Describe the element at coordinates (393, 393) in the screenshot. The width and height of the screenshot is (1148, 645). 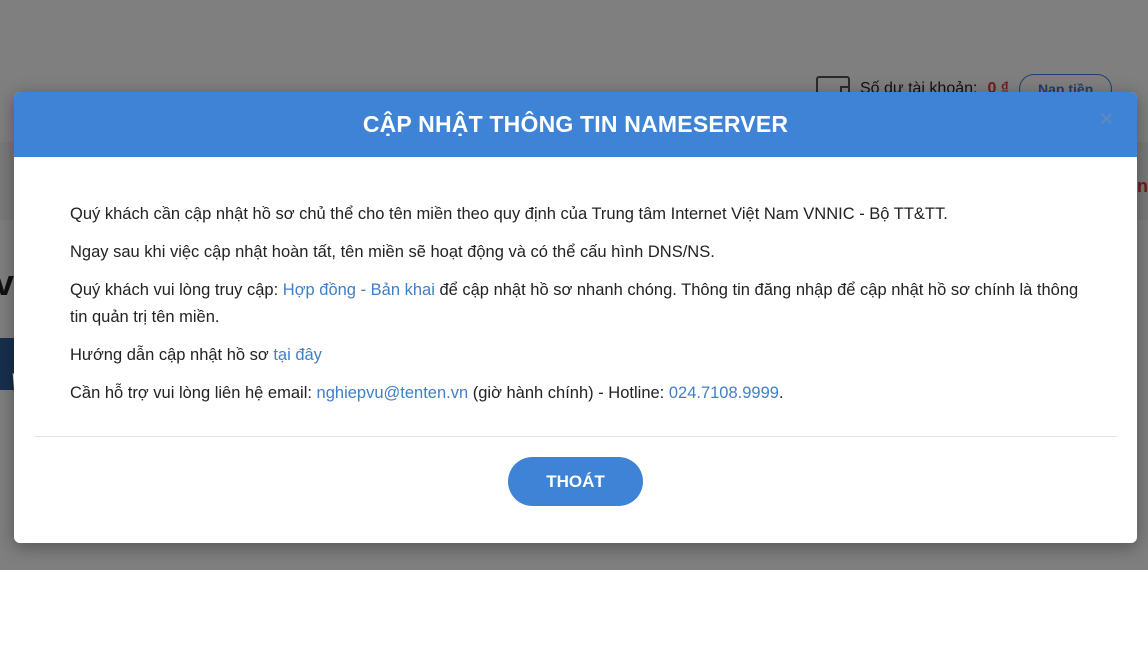
I see `support-email-link: nghiepvu@tenten.vn` at that location.